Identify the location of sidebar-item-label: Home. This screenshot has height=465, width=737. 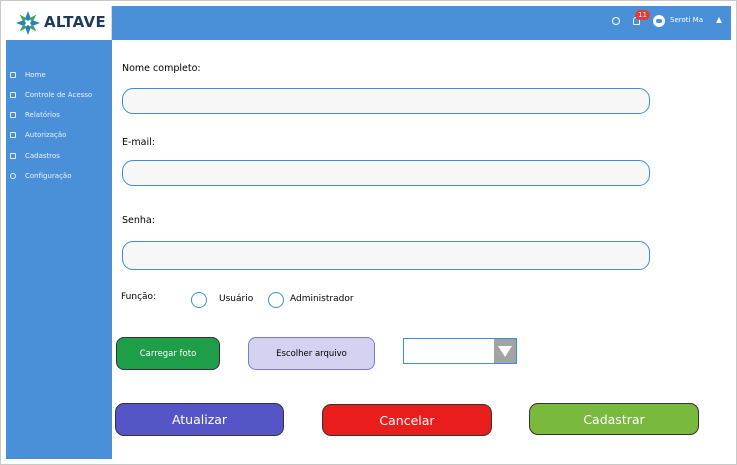
(35, 75).